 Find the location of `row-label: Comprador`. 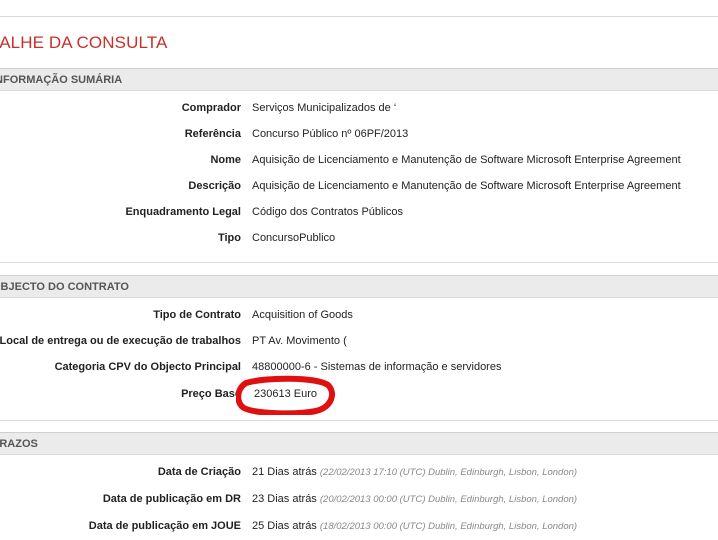

row-label: Comprador is located at coordinates (211, 108).